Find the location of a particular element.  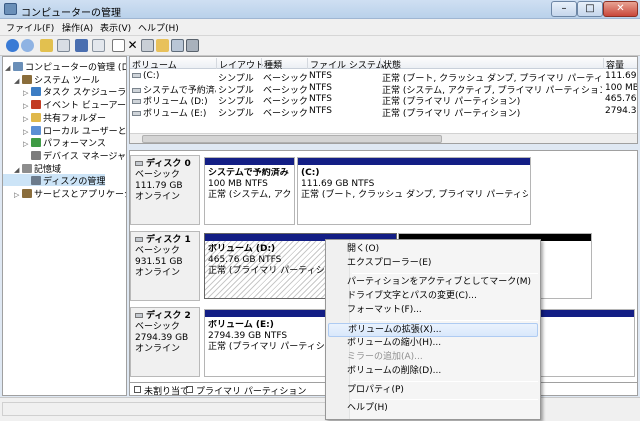

tree-item-label: コンピューターの管理 (ローカ is located at coordinates (75, 68).